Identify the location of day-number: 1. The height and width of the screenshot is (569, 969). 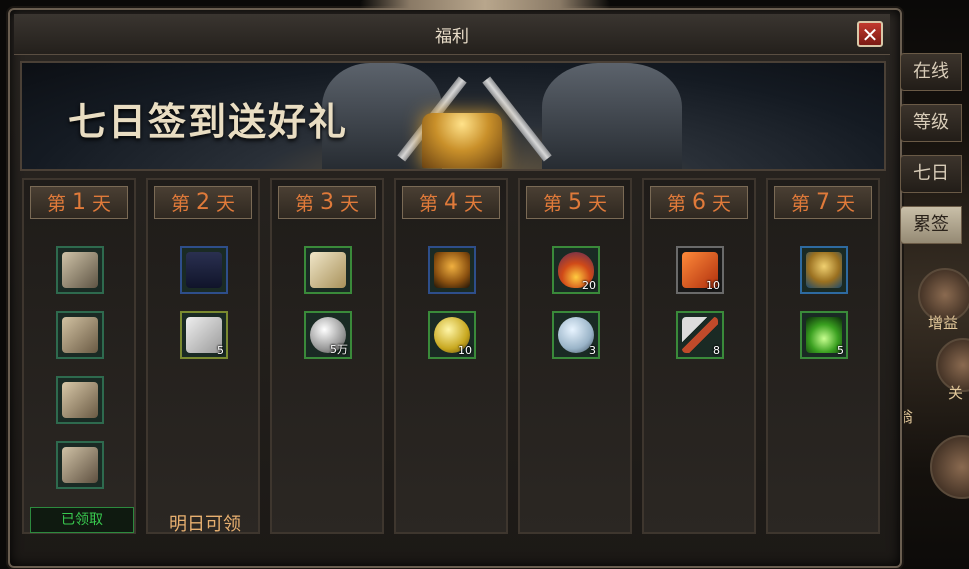
(79, 202).